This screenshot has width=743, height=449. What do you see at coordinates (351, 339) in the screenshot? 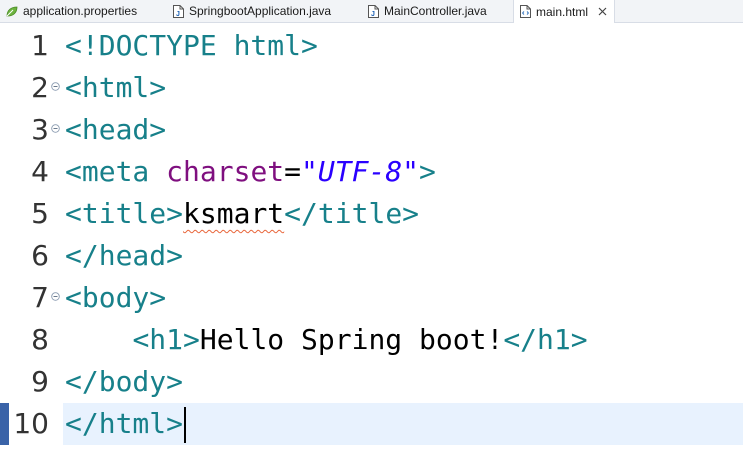
I see `code-token-txt: Hello Spring boot!` at bounding box center [351, 339].